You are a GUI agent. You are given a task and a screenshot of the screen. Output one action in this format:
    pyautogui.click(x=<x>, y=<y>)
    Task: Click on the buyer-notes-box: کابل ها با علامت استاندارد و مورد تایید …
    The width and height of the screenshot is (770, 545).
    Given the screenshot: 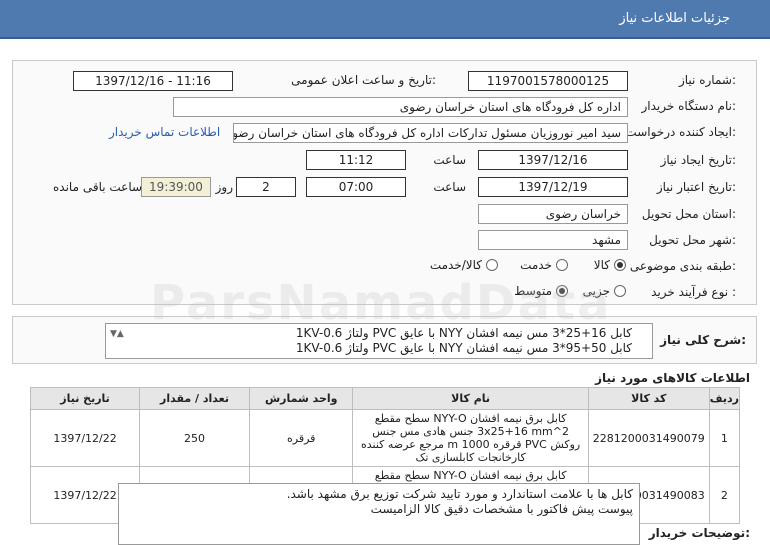 What is the action you would take?
    pyautogui.click(x=379, y=514)
    